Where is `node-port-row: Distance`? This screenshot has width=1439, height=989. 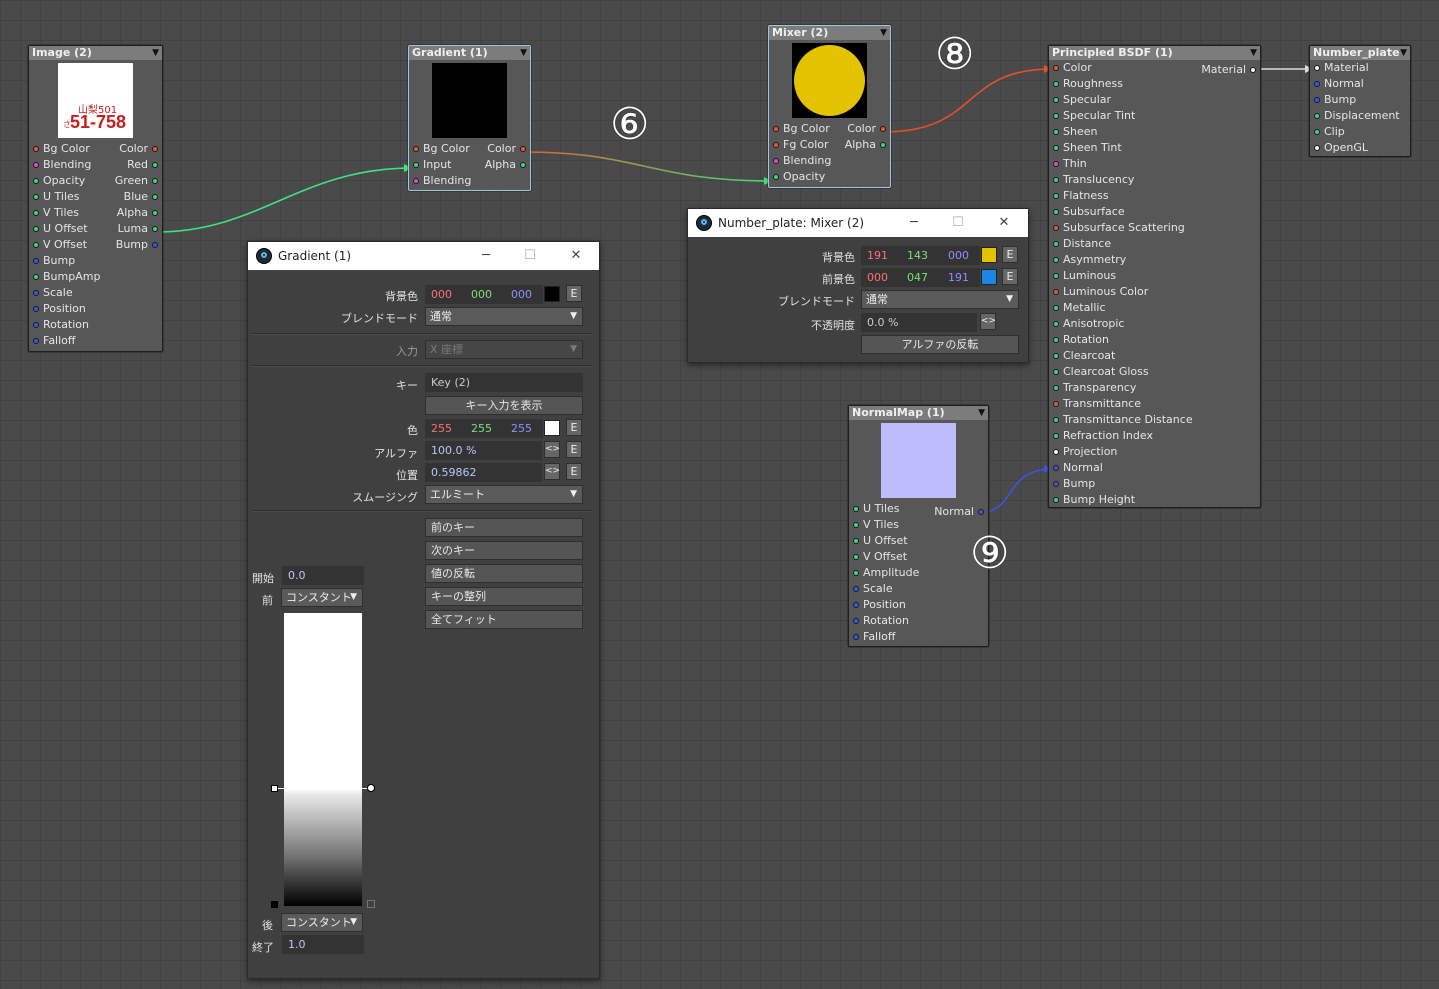
node-port-row: Distance is located at coordinates (1154, 244).